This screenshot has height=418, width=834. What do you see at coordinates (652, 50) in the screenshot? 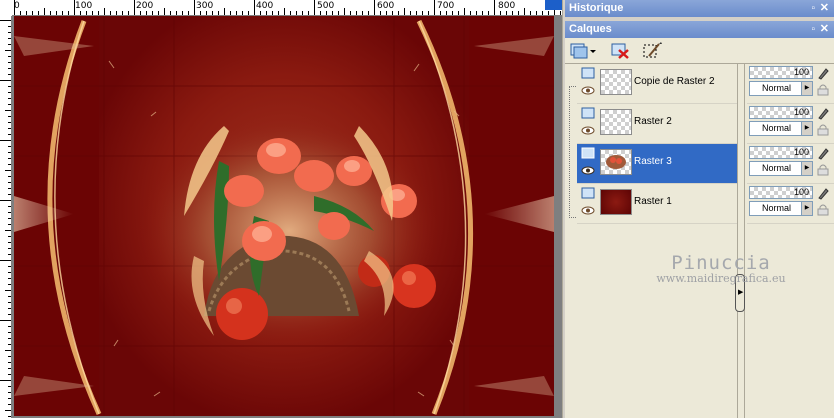
I see `edit-selection-icon` at bounding box center [652, 50].